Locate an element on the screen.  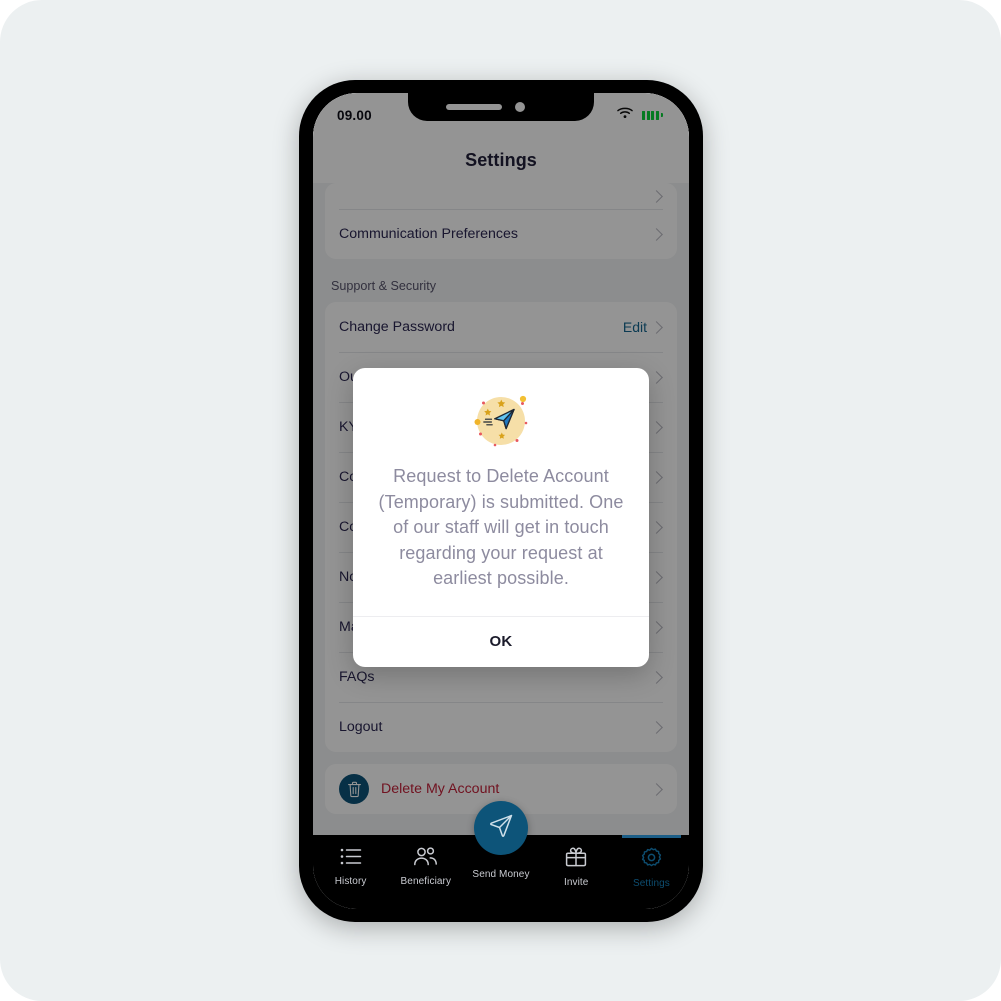
send-plane-icon is located at coordinates (501, 828).